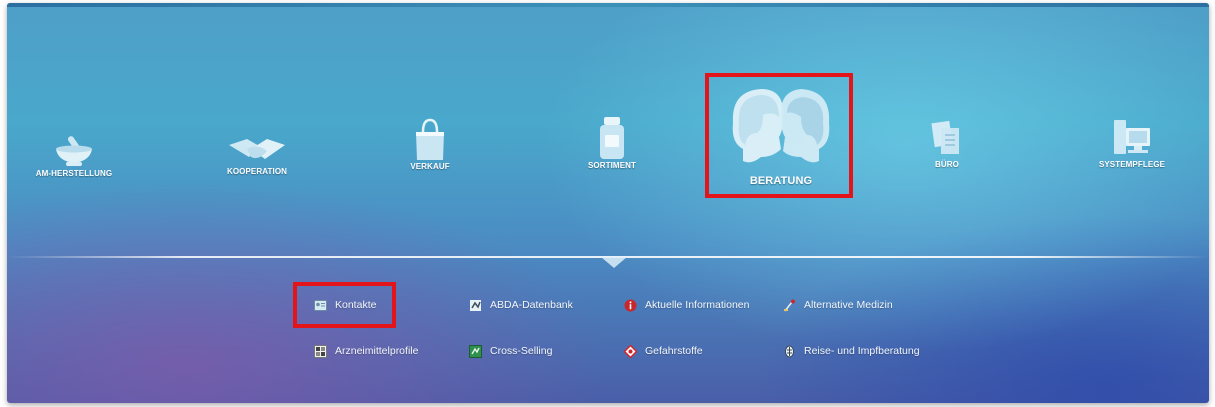  I want to click on info-icon, so click(630, 305).